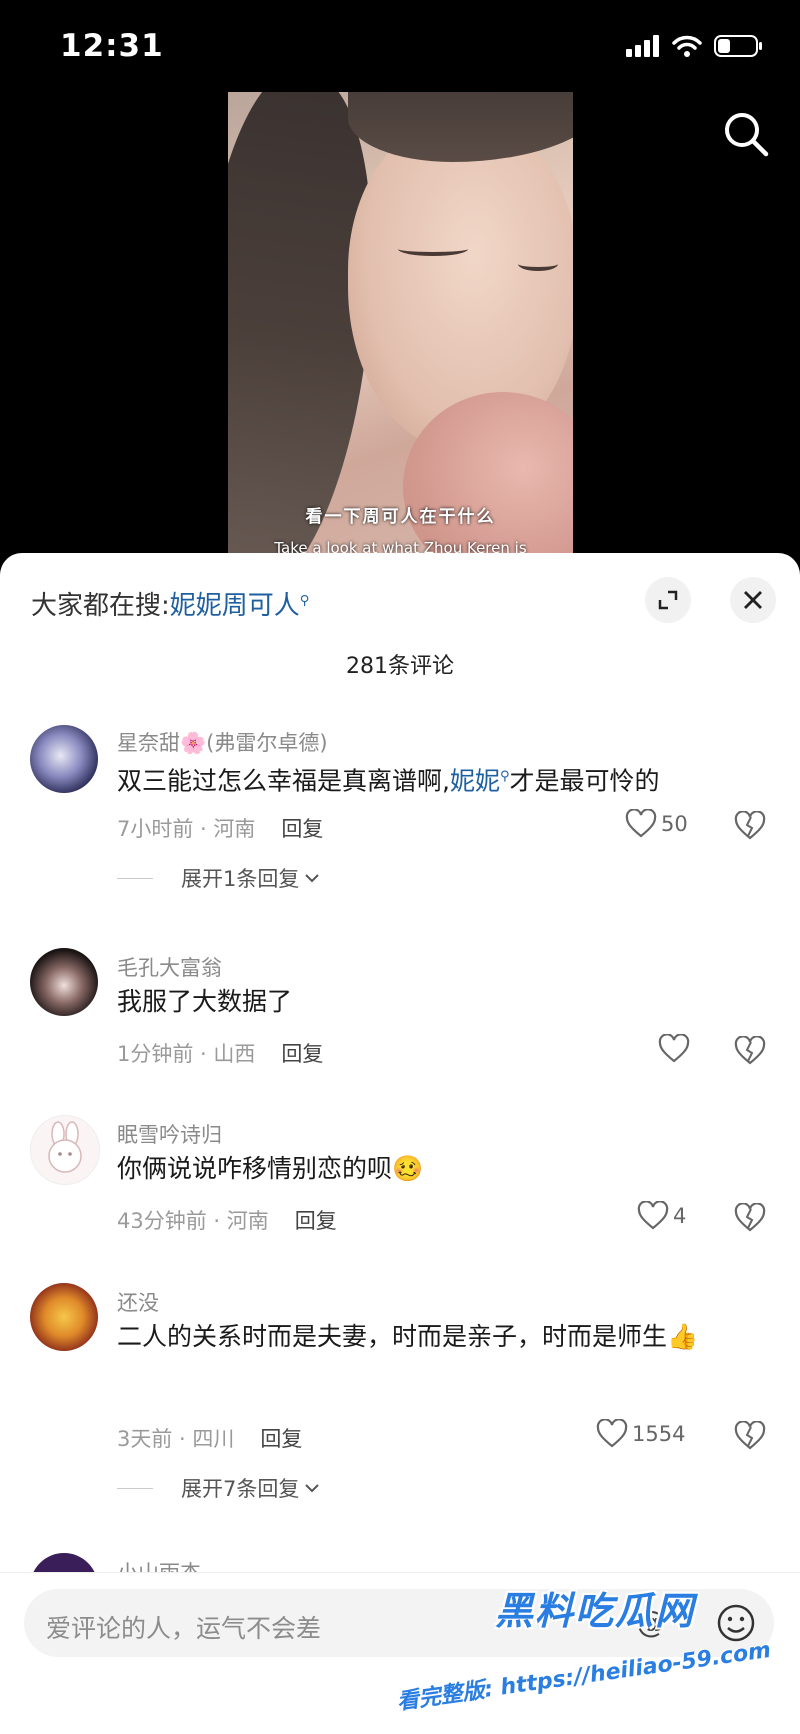 This screenshot has height=1734, width=800. What do you see at coordinates (460, 127) in the screenshot?
I see `video-frame-bangs` at bounding box center [460, 127].